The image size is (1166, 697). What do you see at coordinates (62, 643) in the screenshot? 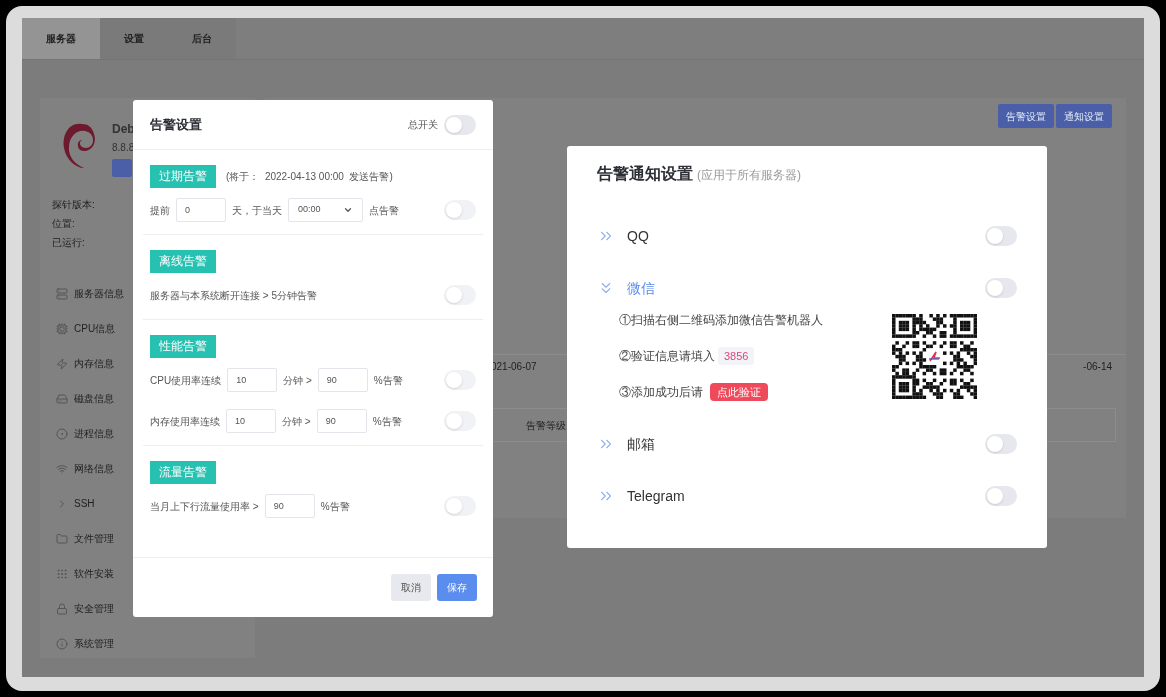
I see `info-icon` at bounding box center [62, 643].